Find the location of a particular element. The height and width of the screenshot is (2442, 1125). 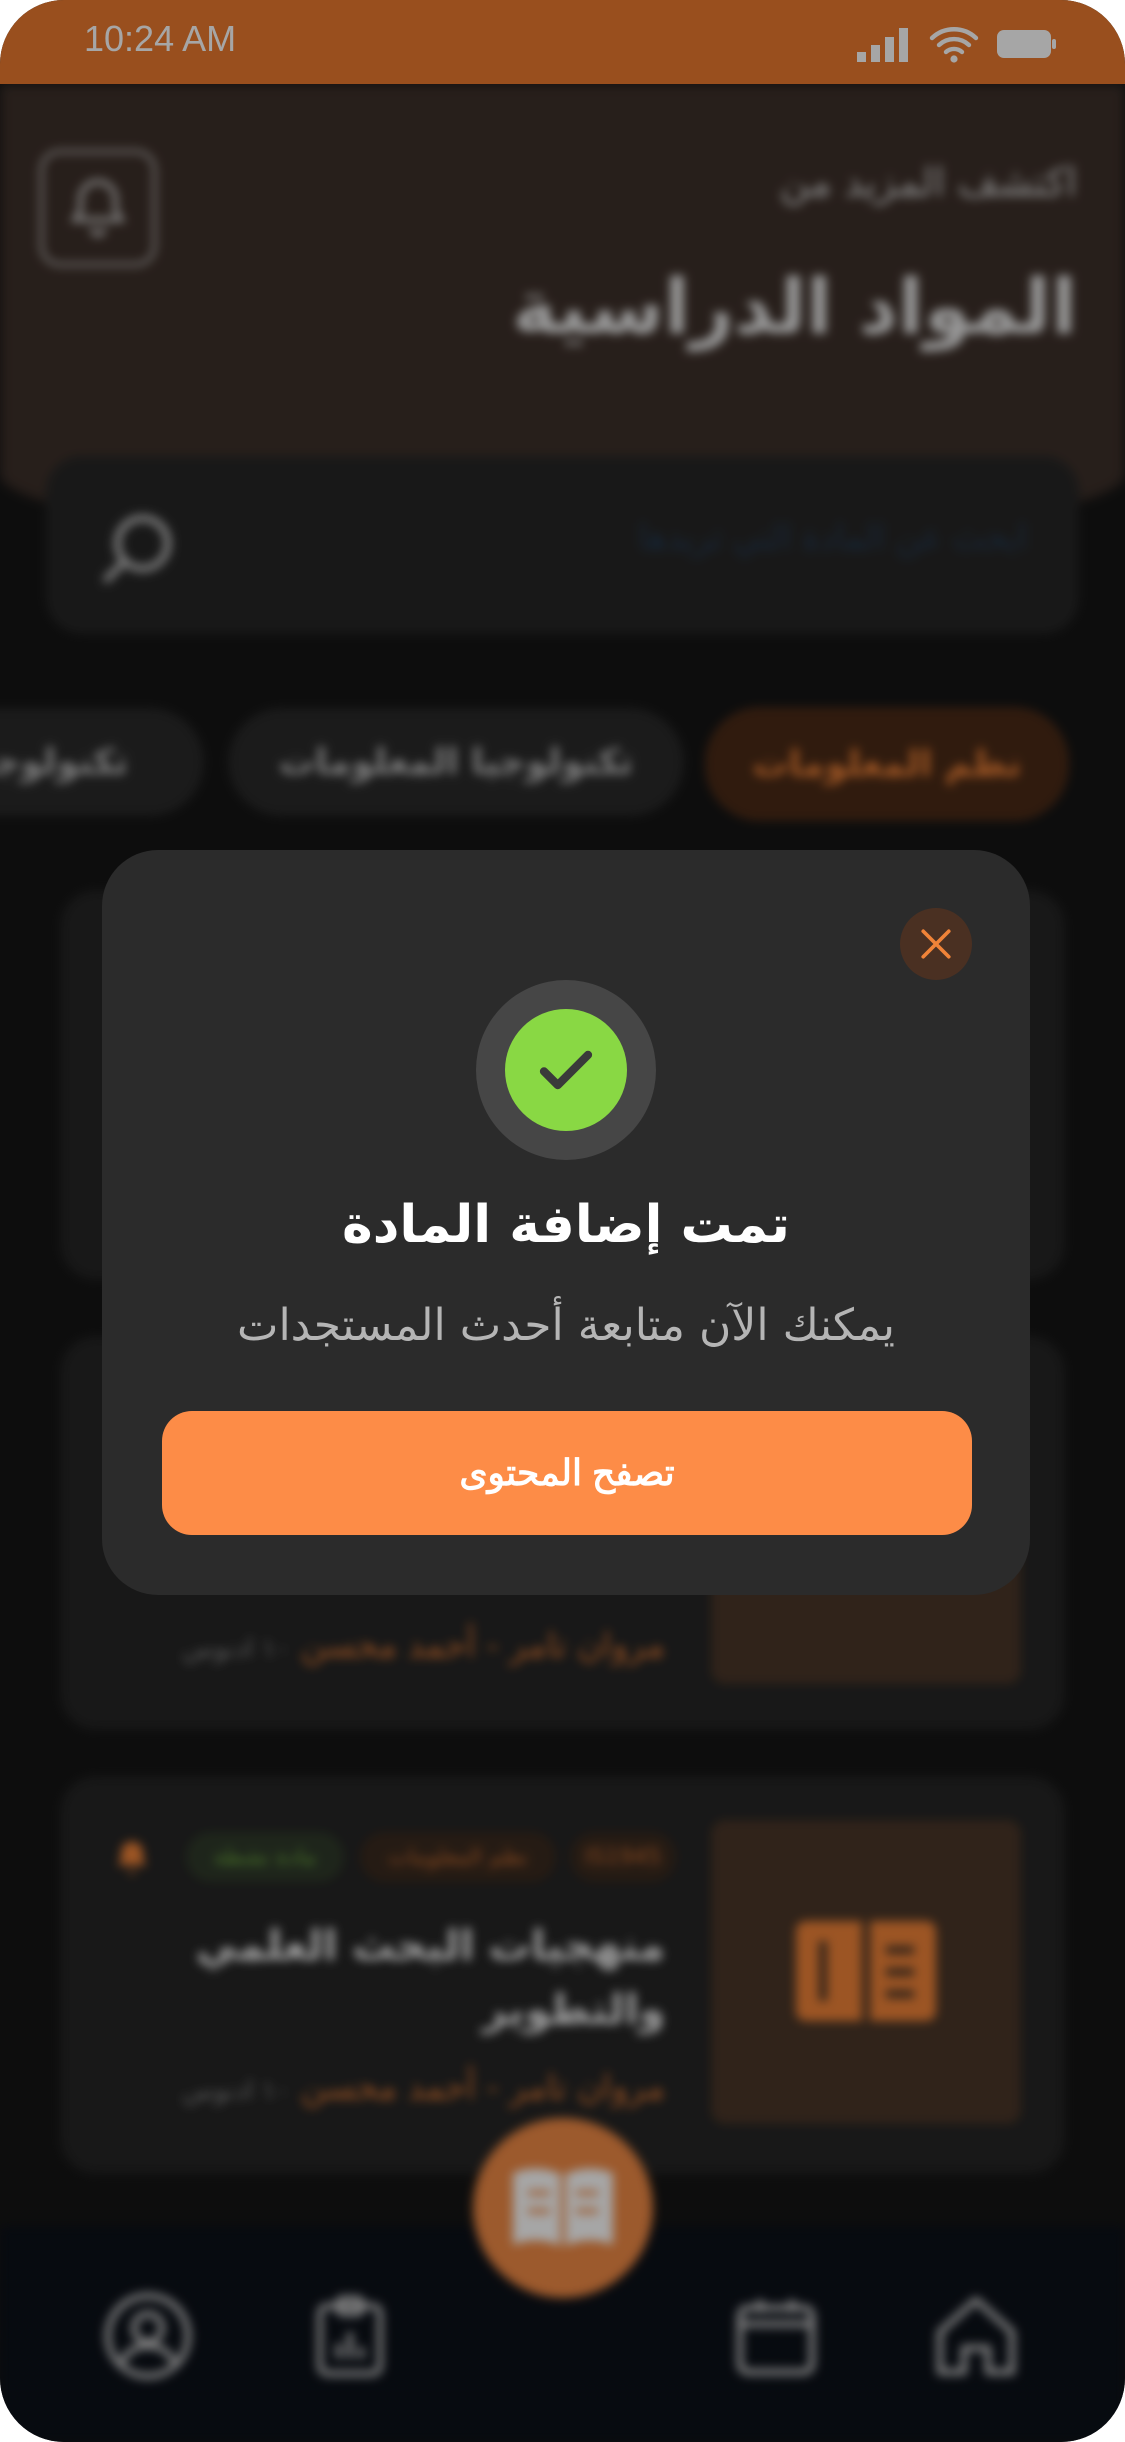

check-icon is located at coordinates (566, 1070).